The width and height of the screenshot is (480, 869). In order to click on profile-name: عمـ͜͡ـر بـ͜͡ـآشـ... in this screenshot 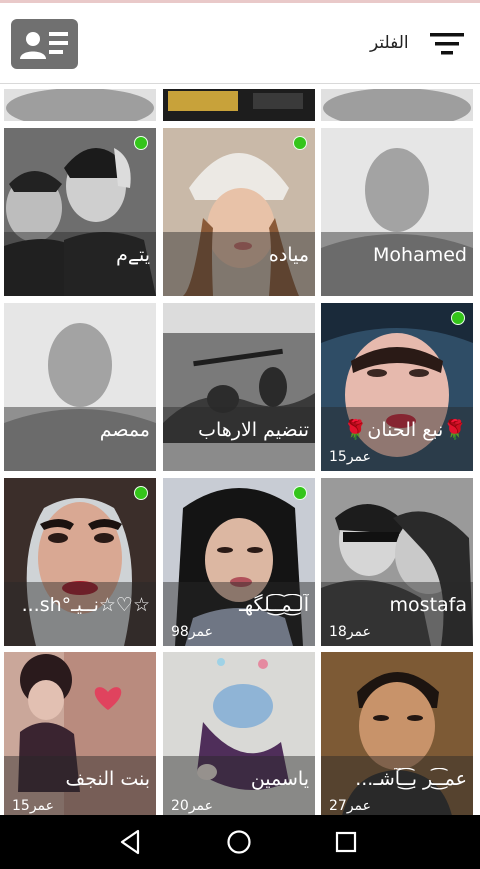, I will do `click(411, 779)`.